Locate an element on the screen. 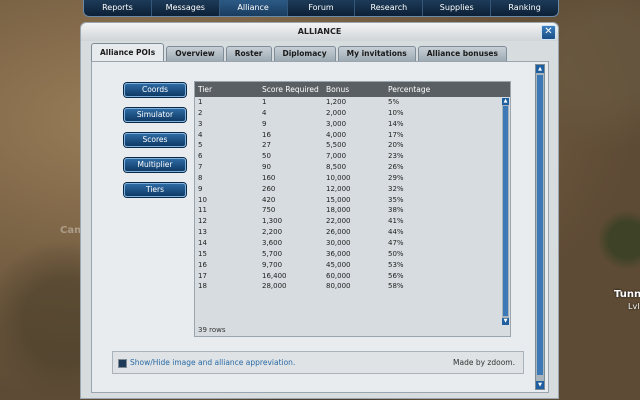  row-count: 39 rows is located at coordinates (212, 330).